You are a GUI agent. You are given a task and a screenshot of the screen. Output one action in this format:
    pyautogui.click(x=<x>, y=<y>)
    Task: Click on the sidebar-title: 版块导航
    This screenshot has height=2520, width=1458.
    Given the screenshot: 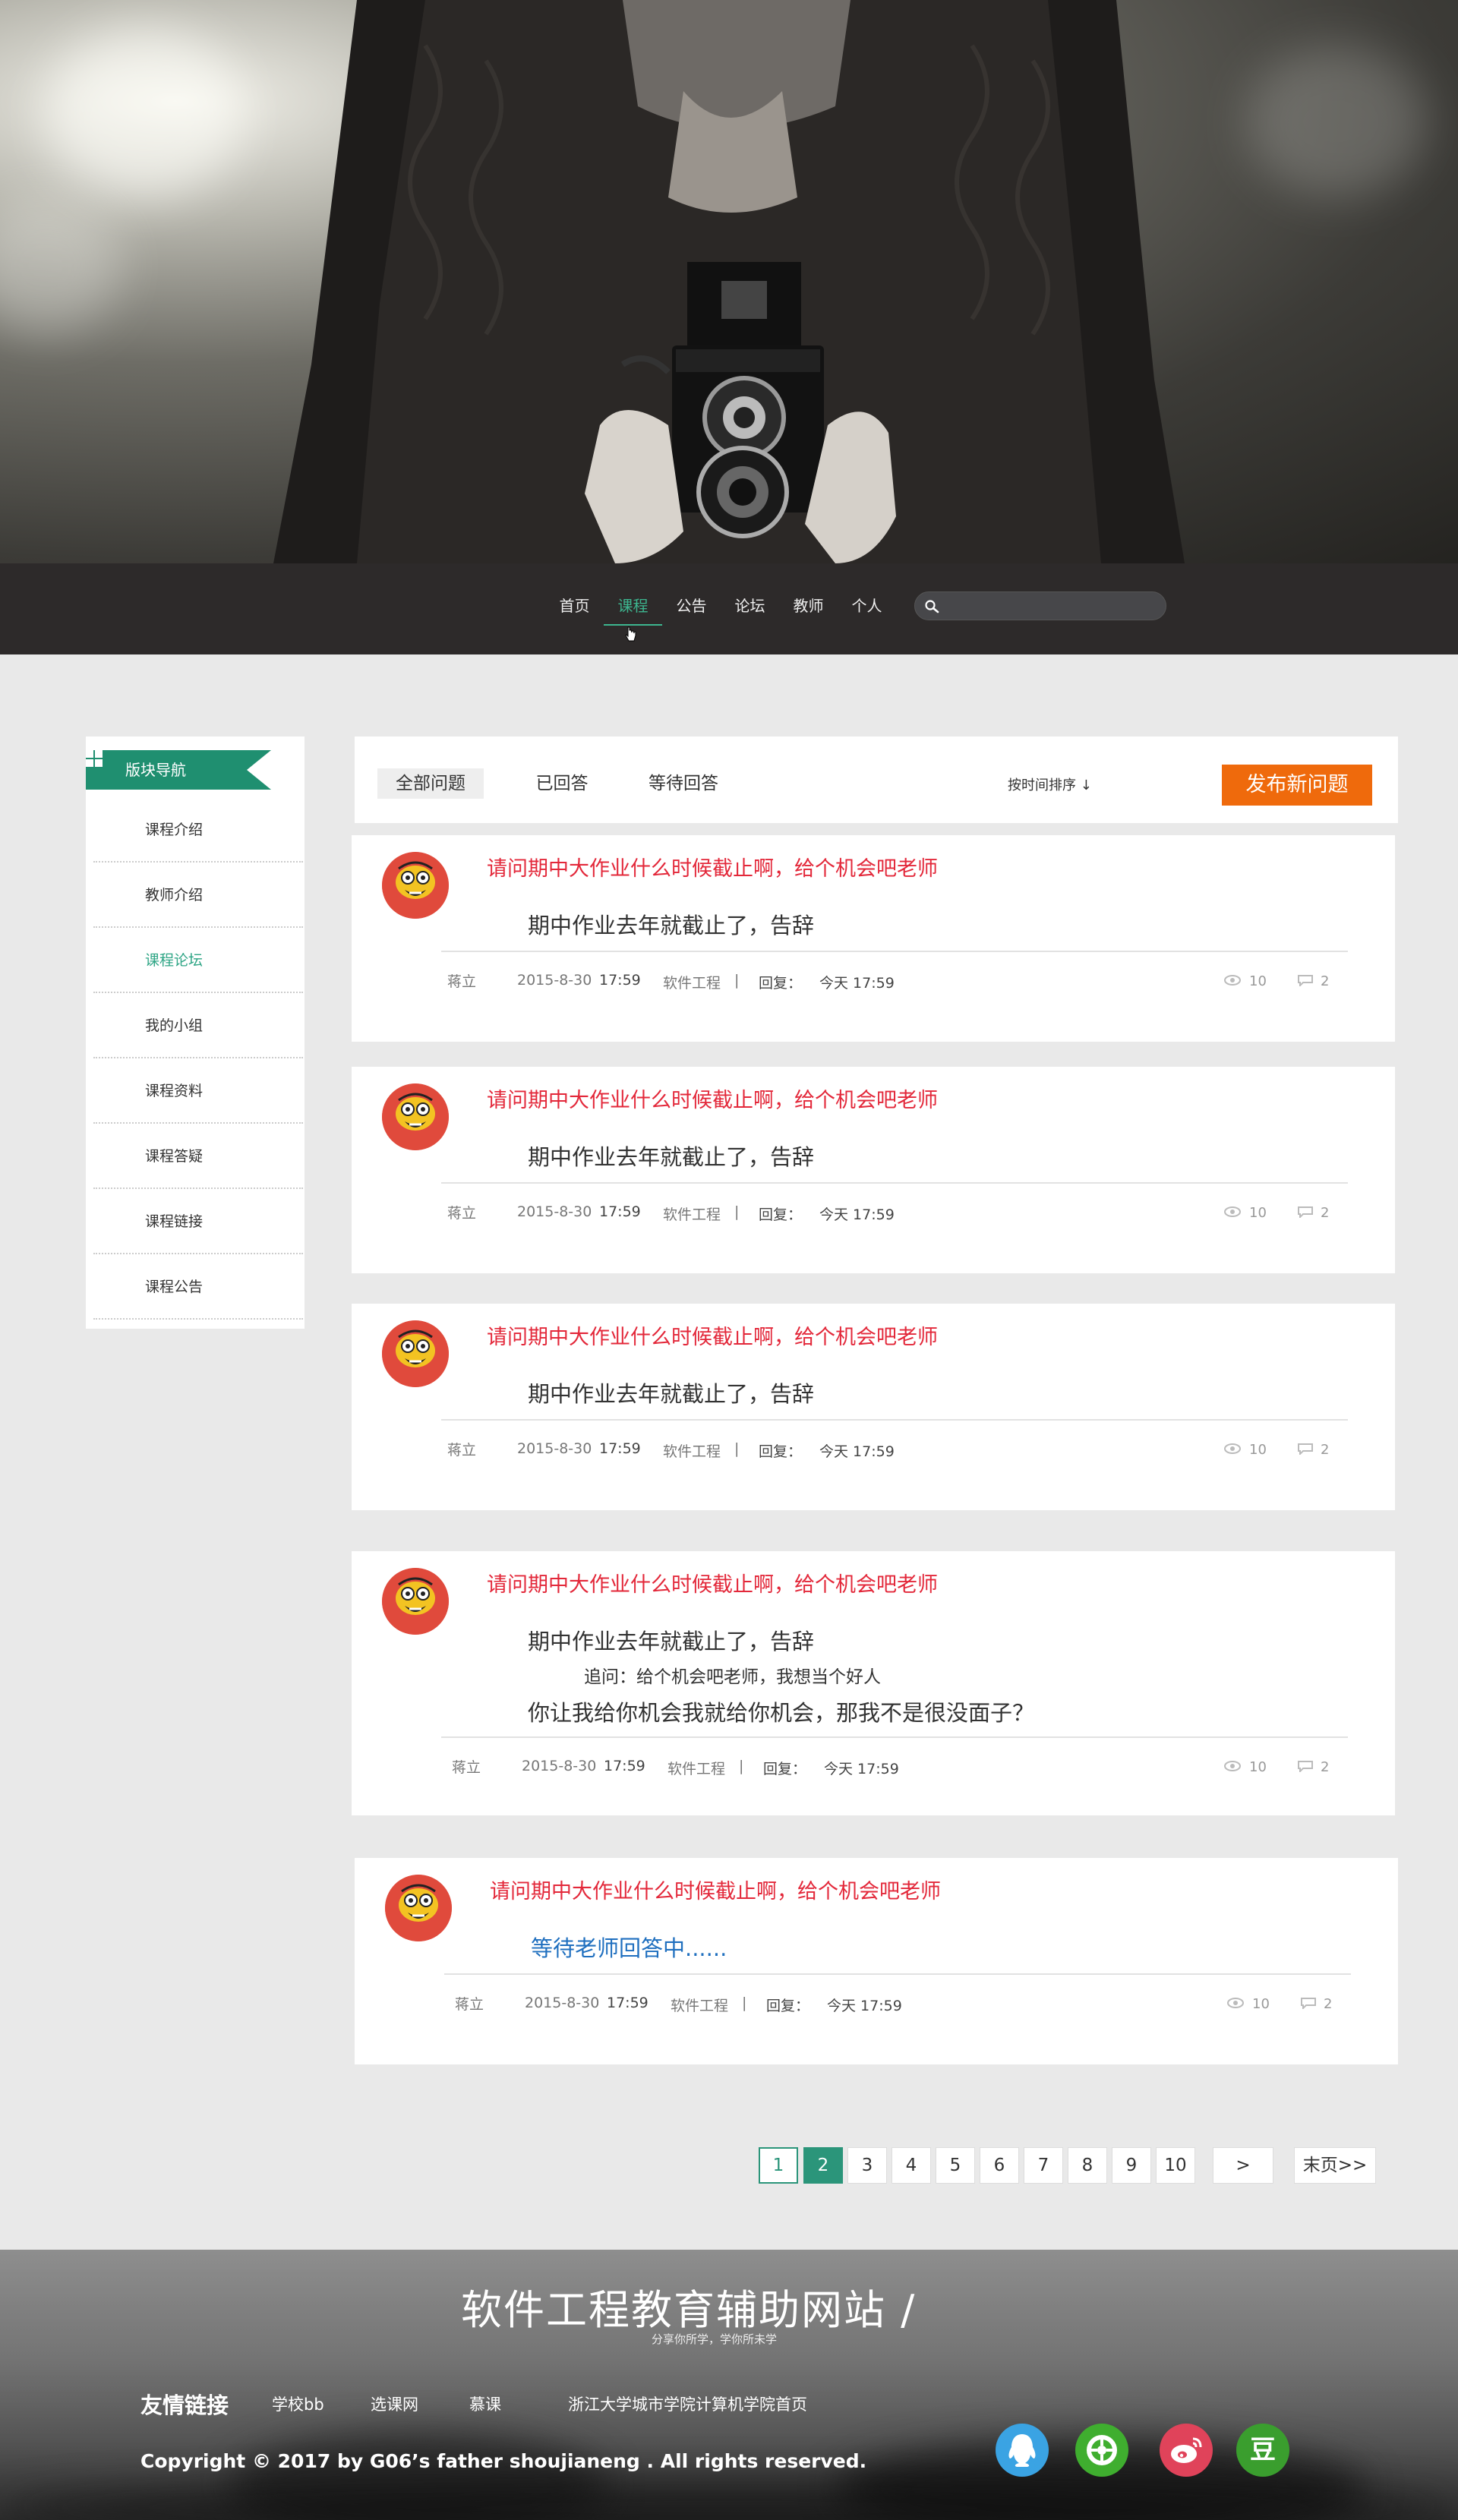 What is the action you would take?
    pyautogui.click(x=155, y=770)
    